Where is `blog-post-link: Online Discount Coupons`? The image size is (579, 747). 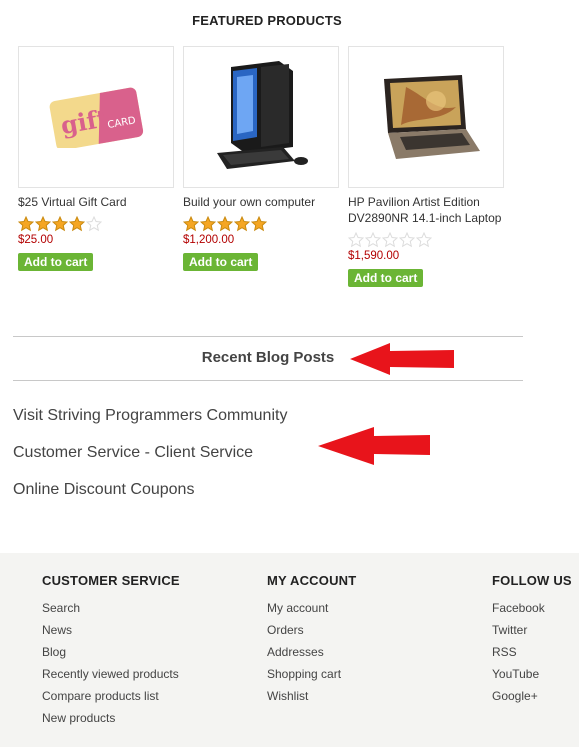
blog-post-link: Online Discount Coupons is located at coordinates (103, 490).